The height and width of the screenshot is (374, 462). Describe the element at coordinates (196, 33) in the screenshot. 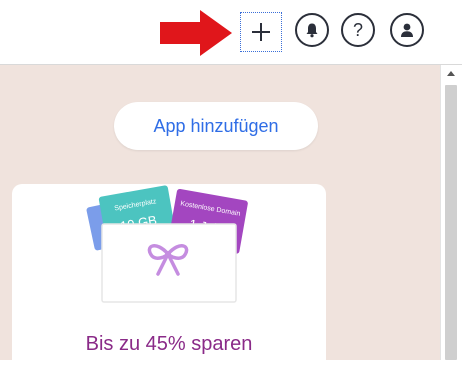

I see `red-arrow-icon` at that location.